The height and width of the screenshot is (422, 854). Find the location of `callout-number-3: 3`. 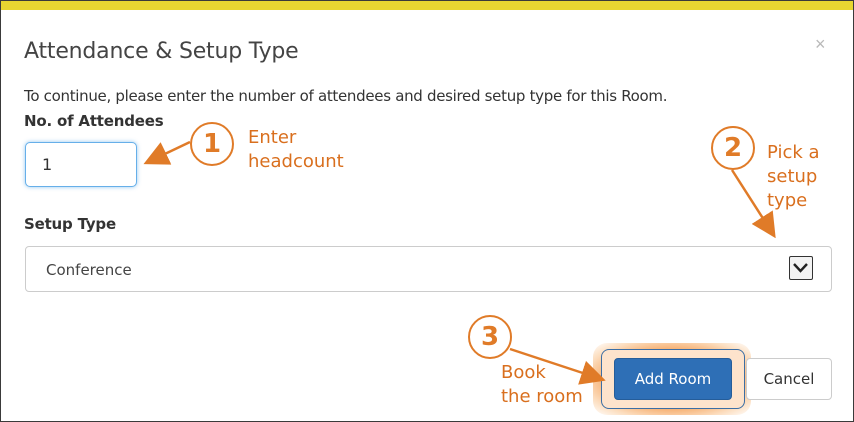

callout-number-3: 3 is located at coordinates (490, 337).